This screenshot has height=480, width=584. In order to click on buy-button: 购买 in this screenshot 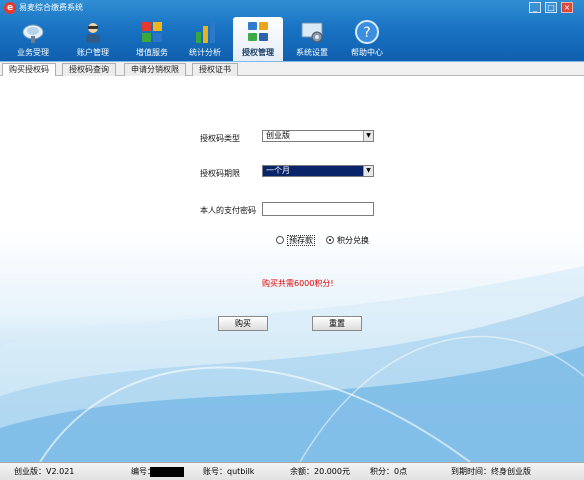, I will do `click(243, 323)`.